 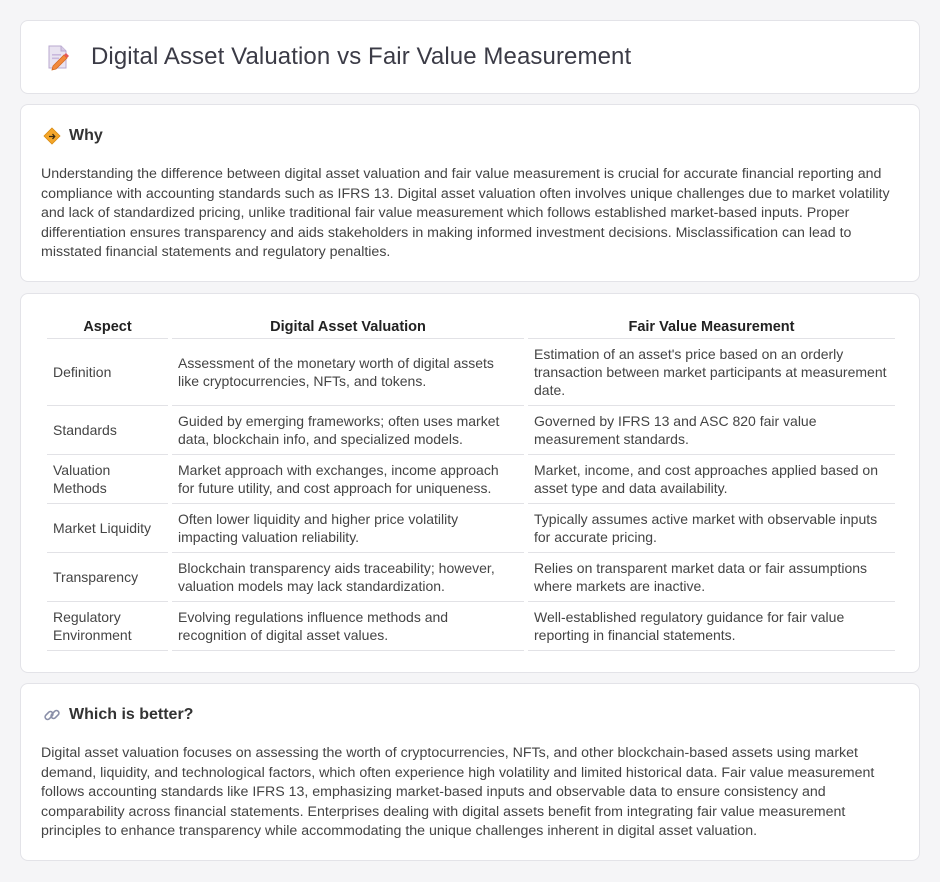 I want to click on diamond-sign-icon, so click(x=52, y=136).